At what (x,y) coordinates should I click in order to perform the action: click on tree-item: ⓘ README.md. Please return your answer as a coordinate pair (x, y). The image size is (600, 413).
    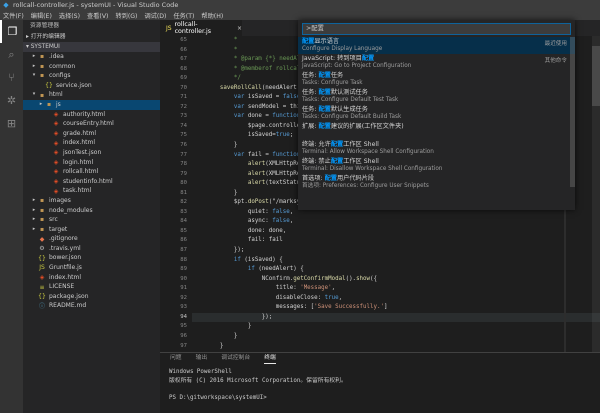
    Looking at the image, I should click on (91, 306).